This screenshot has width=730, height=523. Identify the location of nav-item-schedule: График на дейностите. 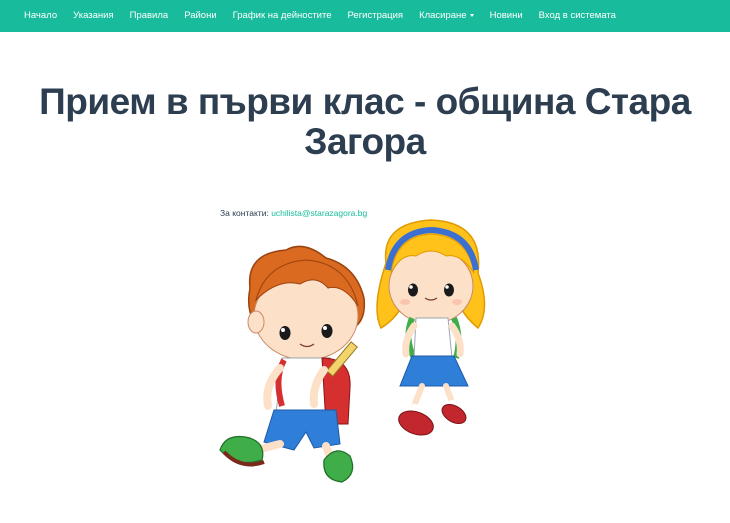
(282, 16).